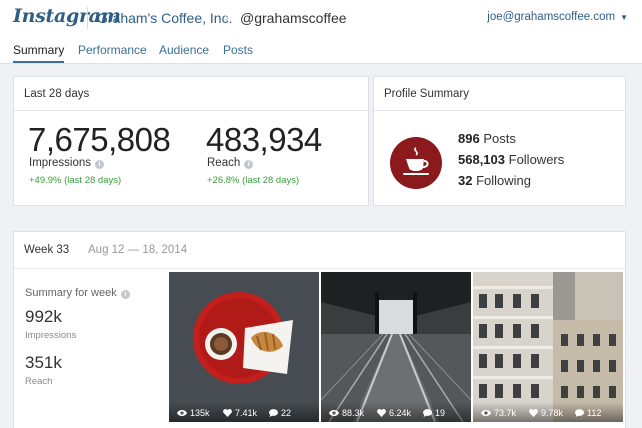  What do you see at coordinates (184, 50) in the screenshot?
I see `tab-audience: Audience` at bounding box center [184, 50].